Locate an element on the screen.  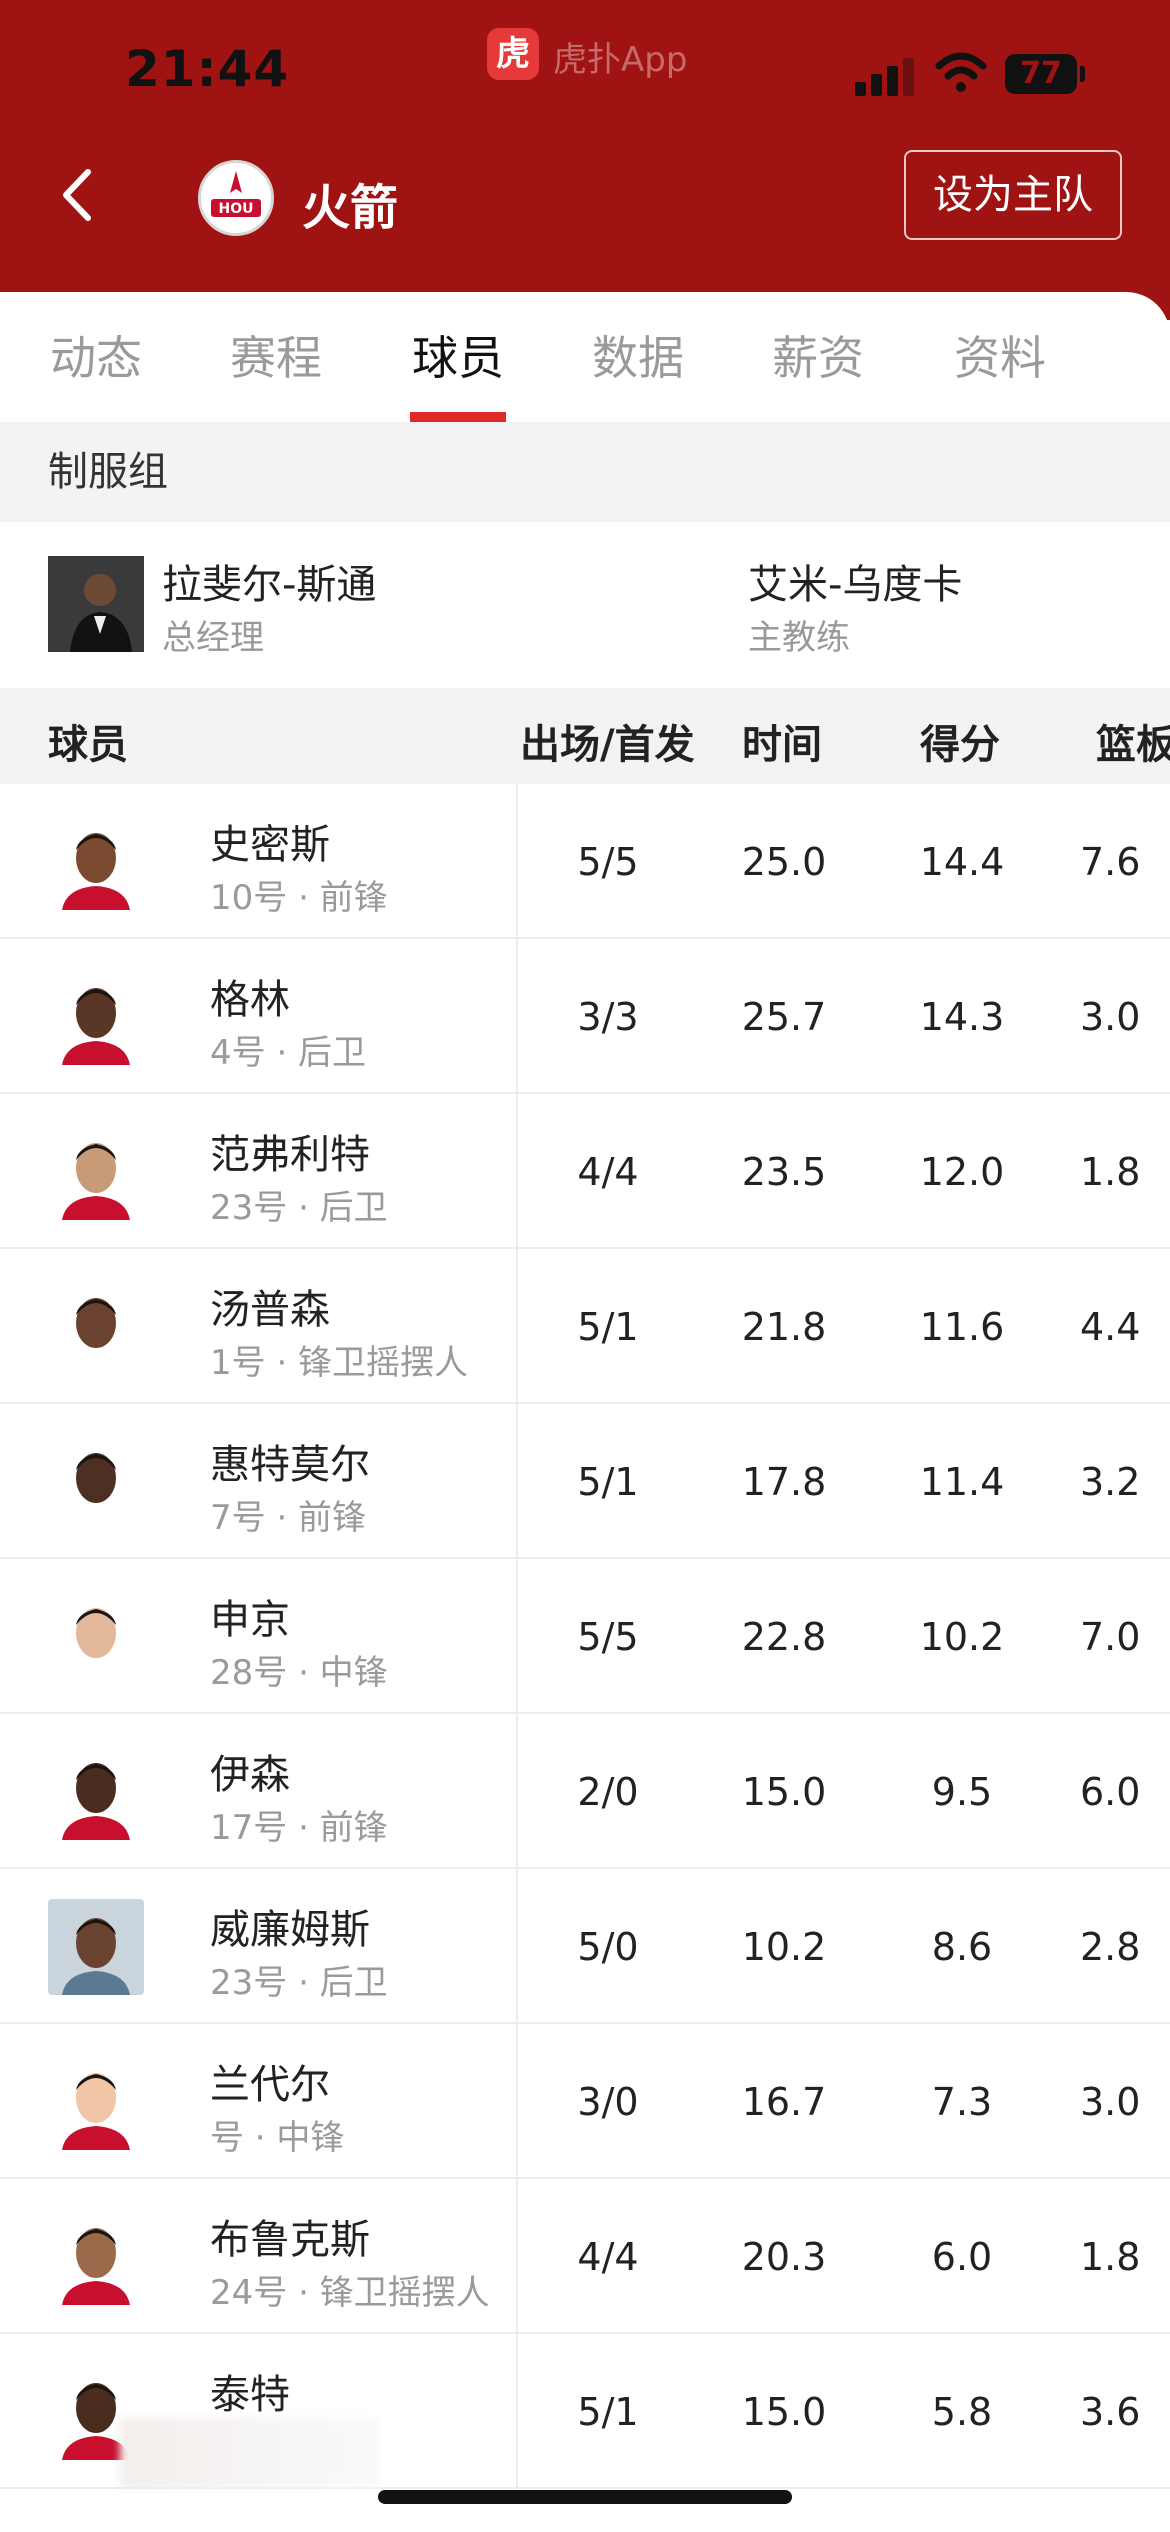
games-started: 2/0 is located at coordinates (608, 1792).